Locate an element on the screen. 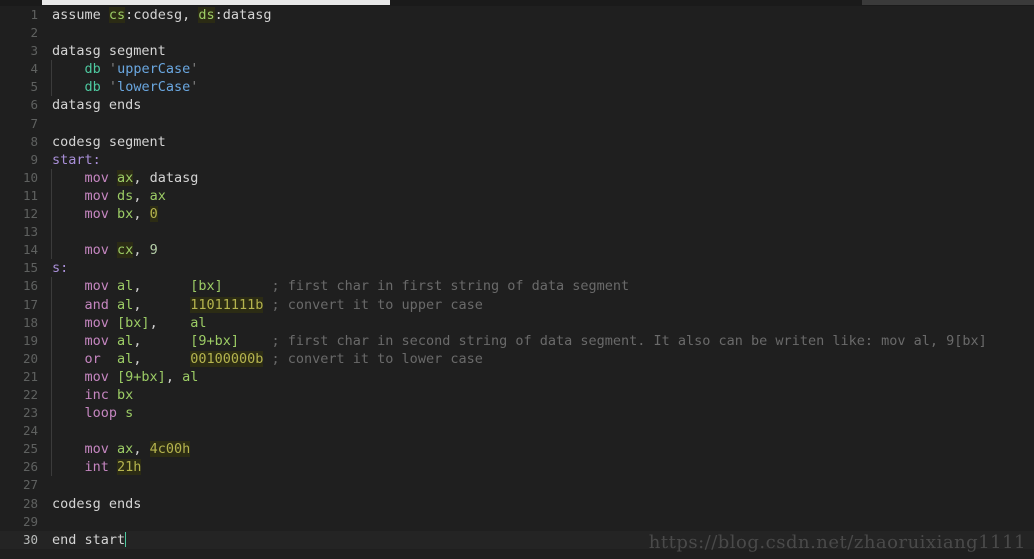  code-token: ax is located at coordinates (157, 195).